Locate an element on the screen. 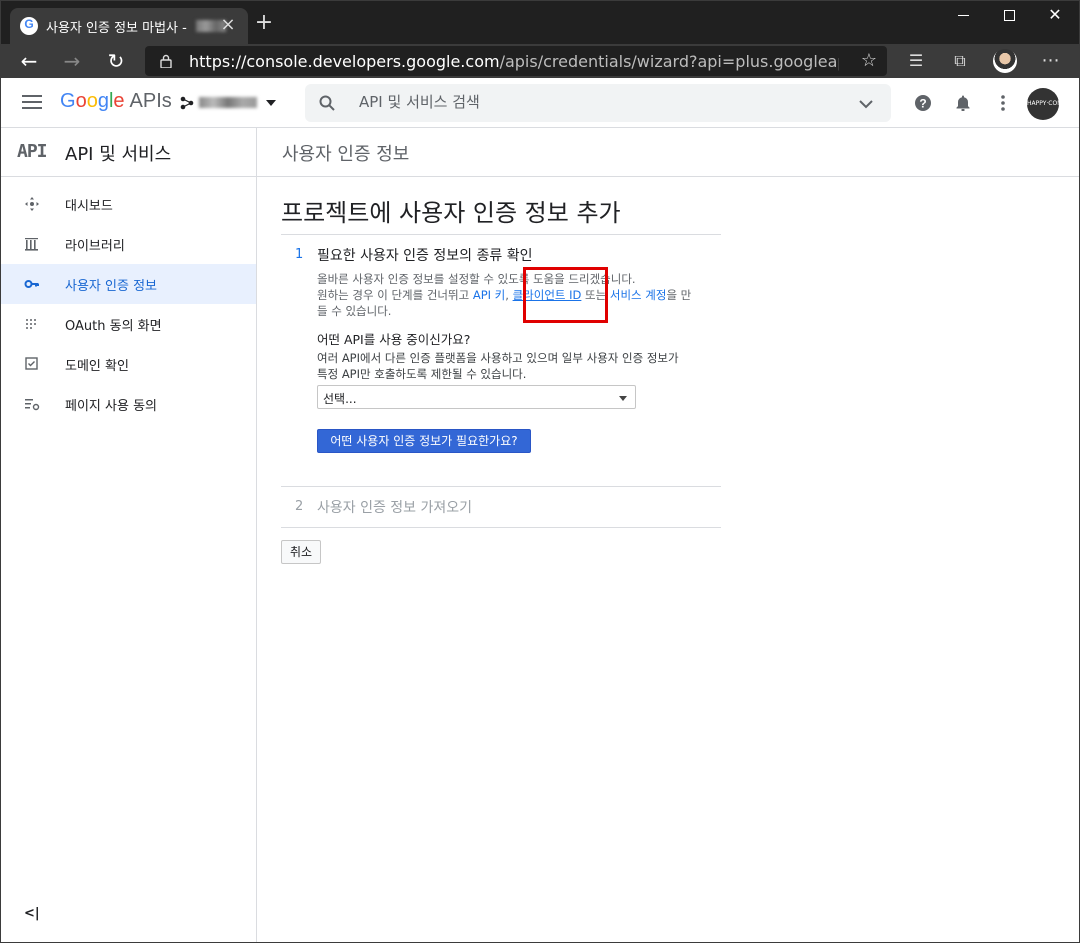 Image resolution: width=1080 pixels, height=943 pixels. library-icon is located at coordinates (31, 244).